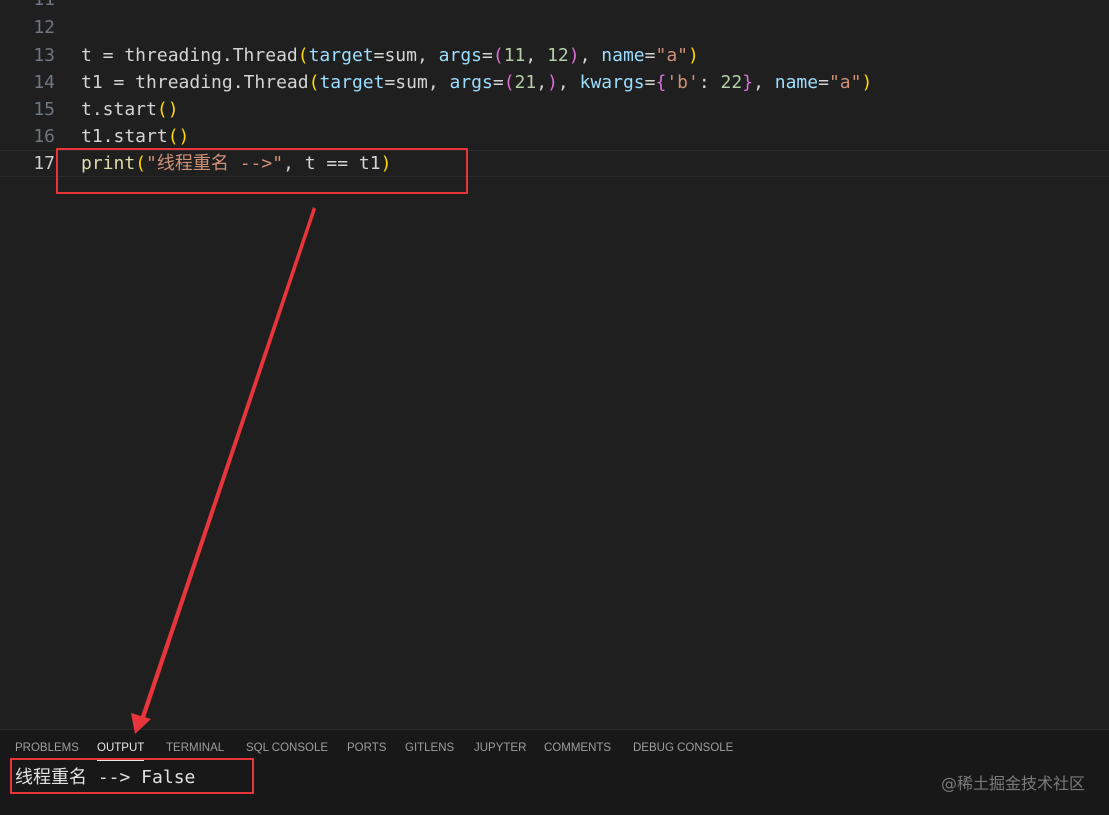 This screenshot has height=815, width=1109. I want to click on tab-jupyter: JUPYTER, so click(500, 747).